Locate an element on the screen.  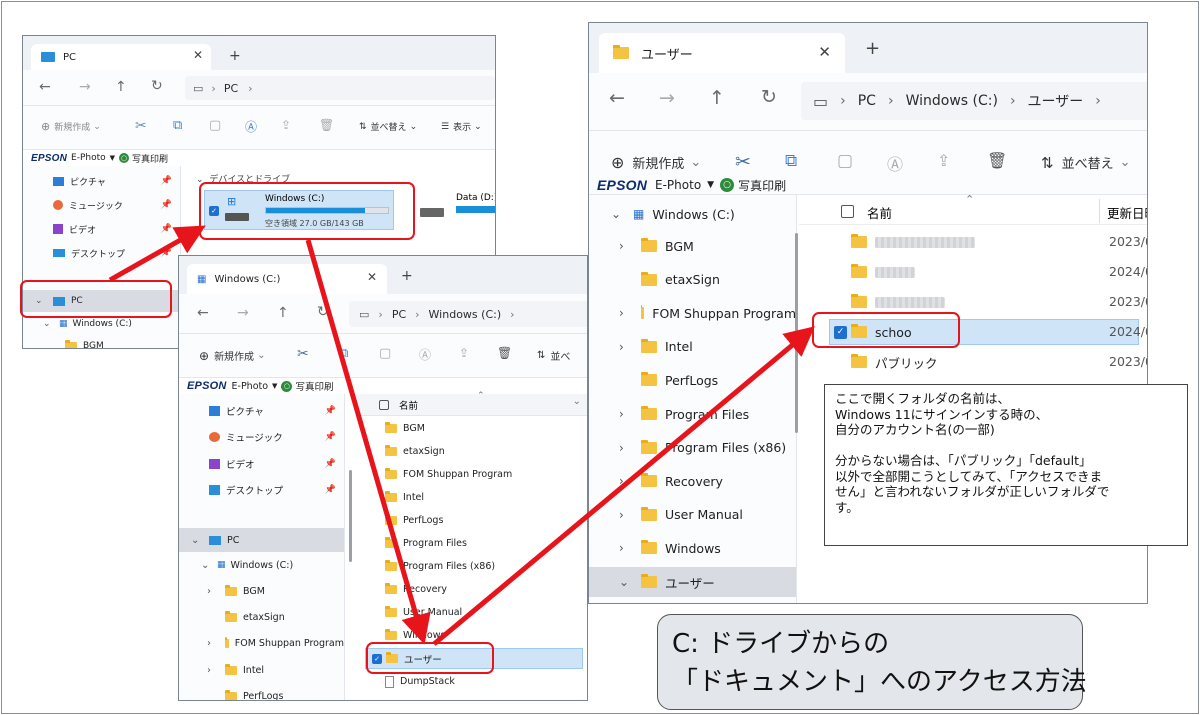
sidebar-item-recovery: › Recovery is located at coordinates (692, 481).